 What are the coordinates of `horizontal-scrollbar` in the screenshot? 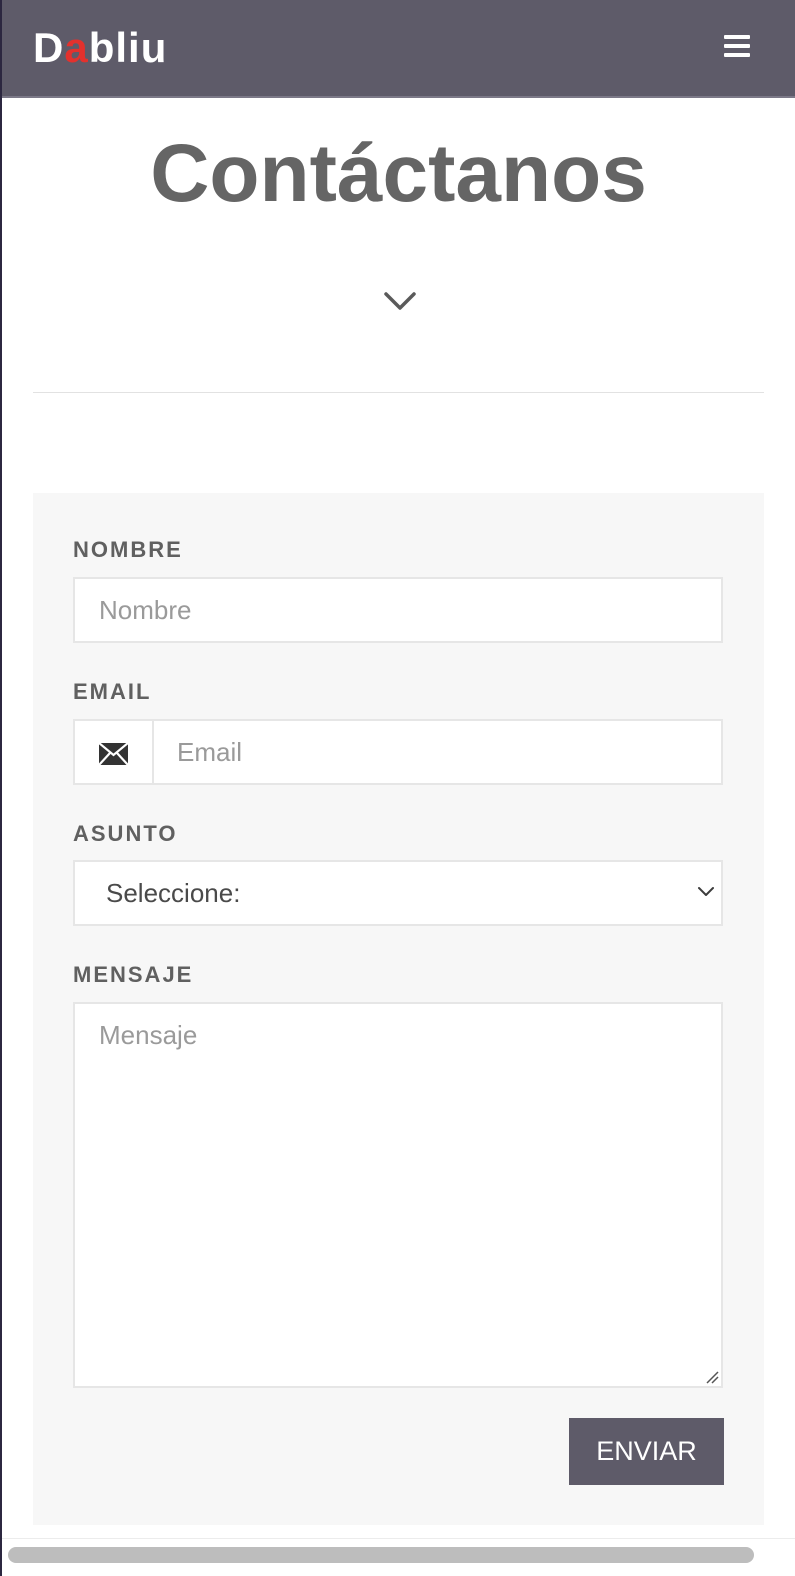 It's located at (398, 1557).